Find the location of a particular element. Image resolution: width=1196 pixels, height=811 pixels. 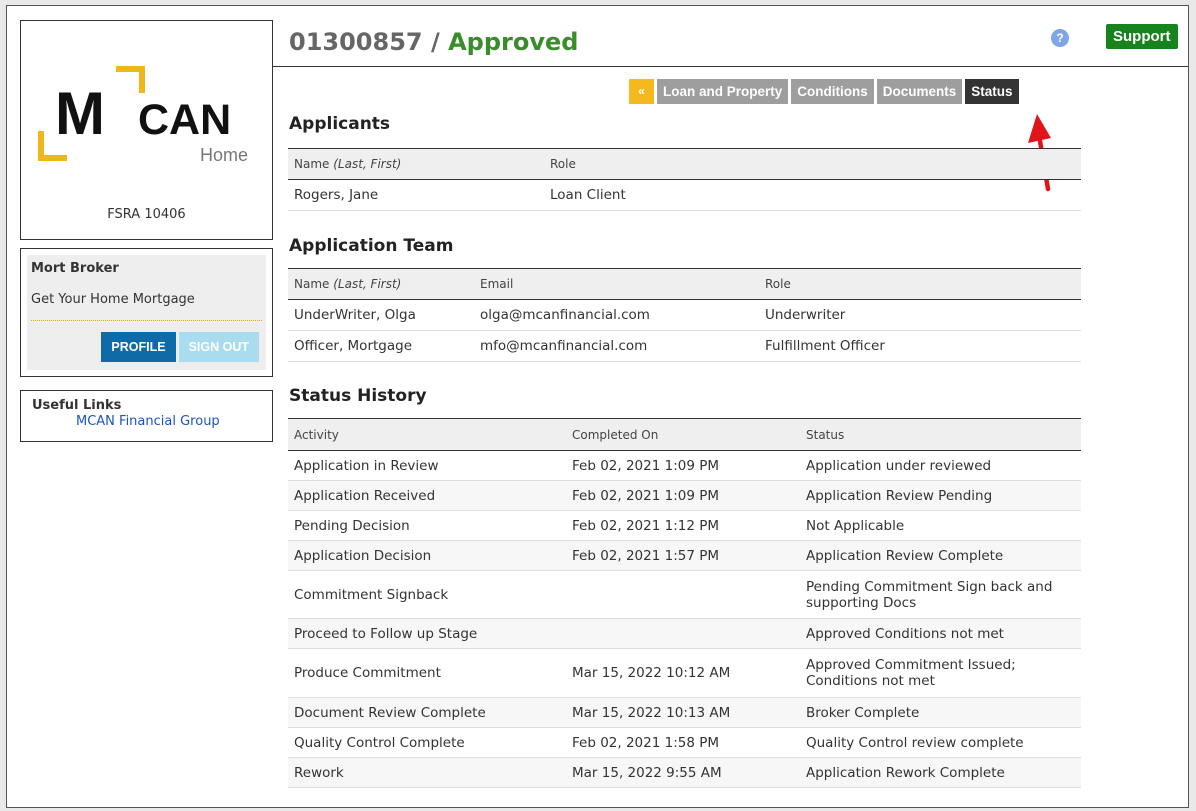

team-member-email: mfo@mcanfinancial.com is located at coordinates (616, 346).